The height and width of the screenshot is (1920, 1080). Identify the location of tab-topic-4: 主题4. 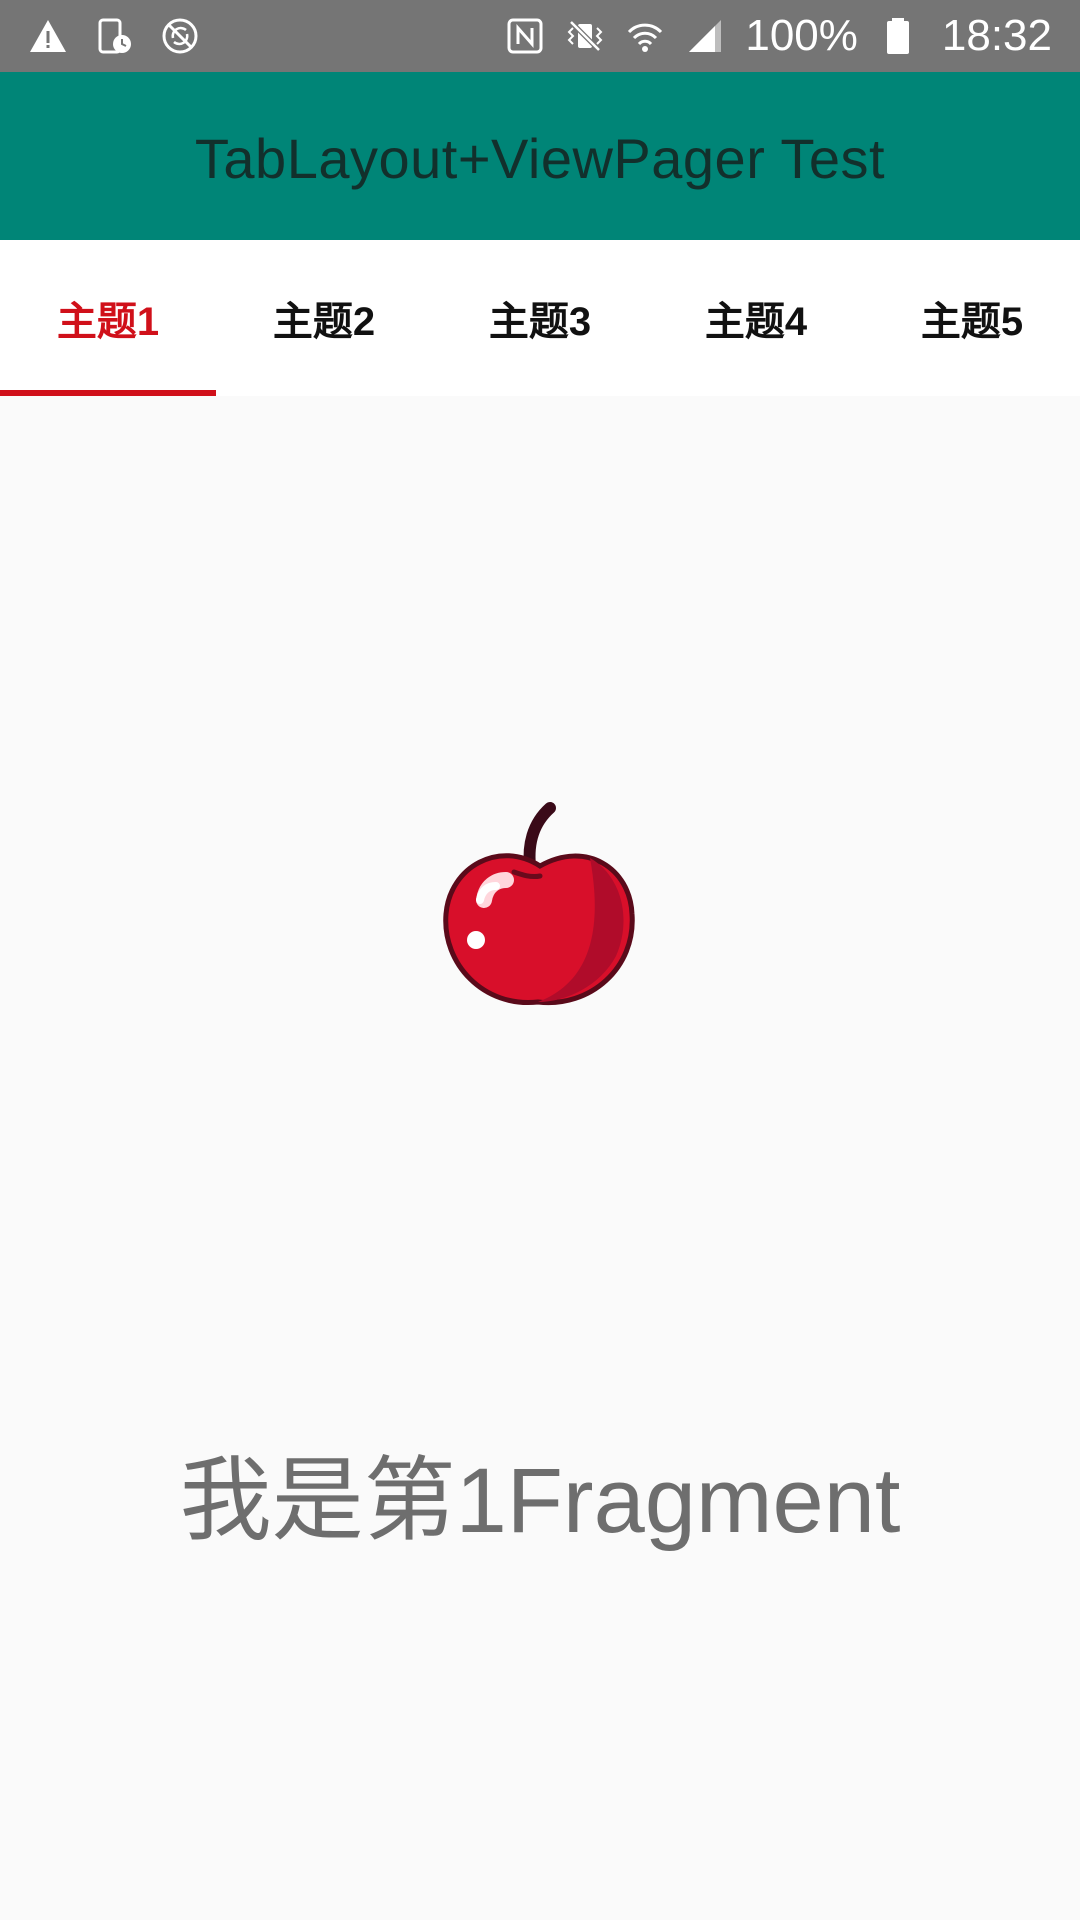
(756, 318).